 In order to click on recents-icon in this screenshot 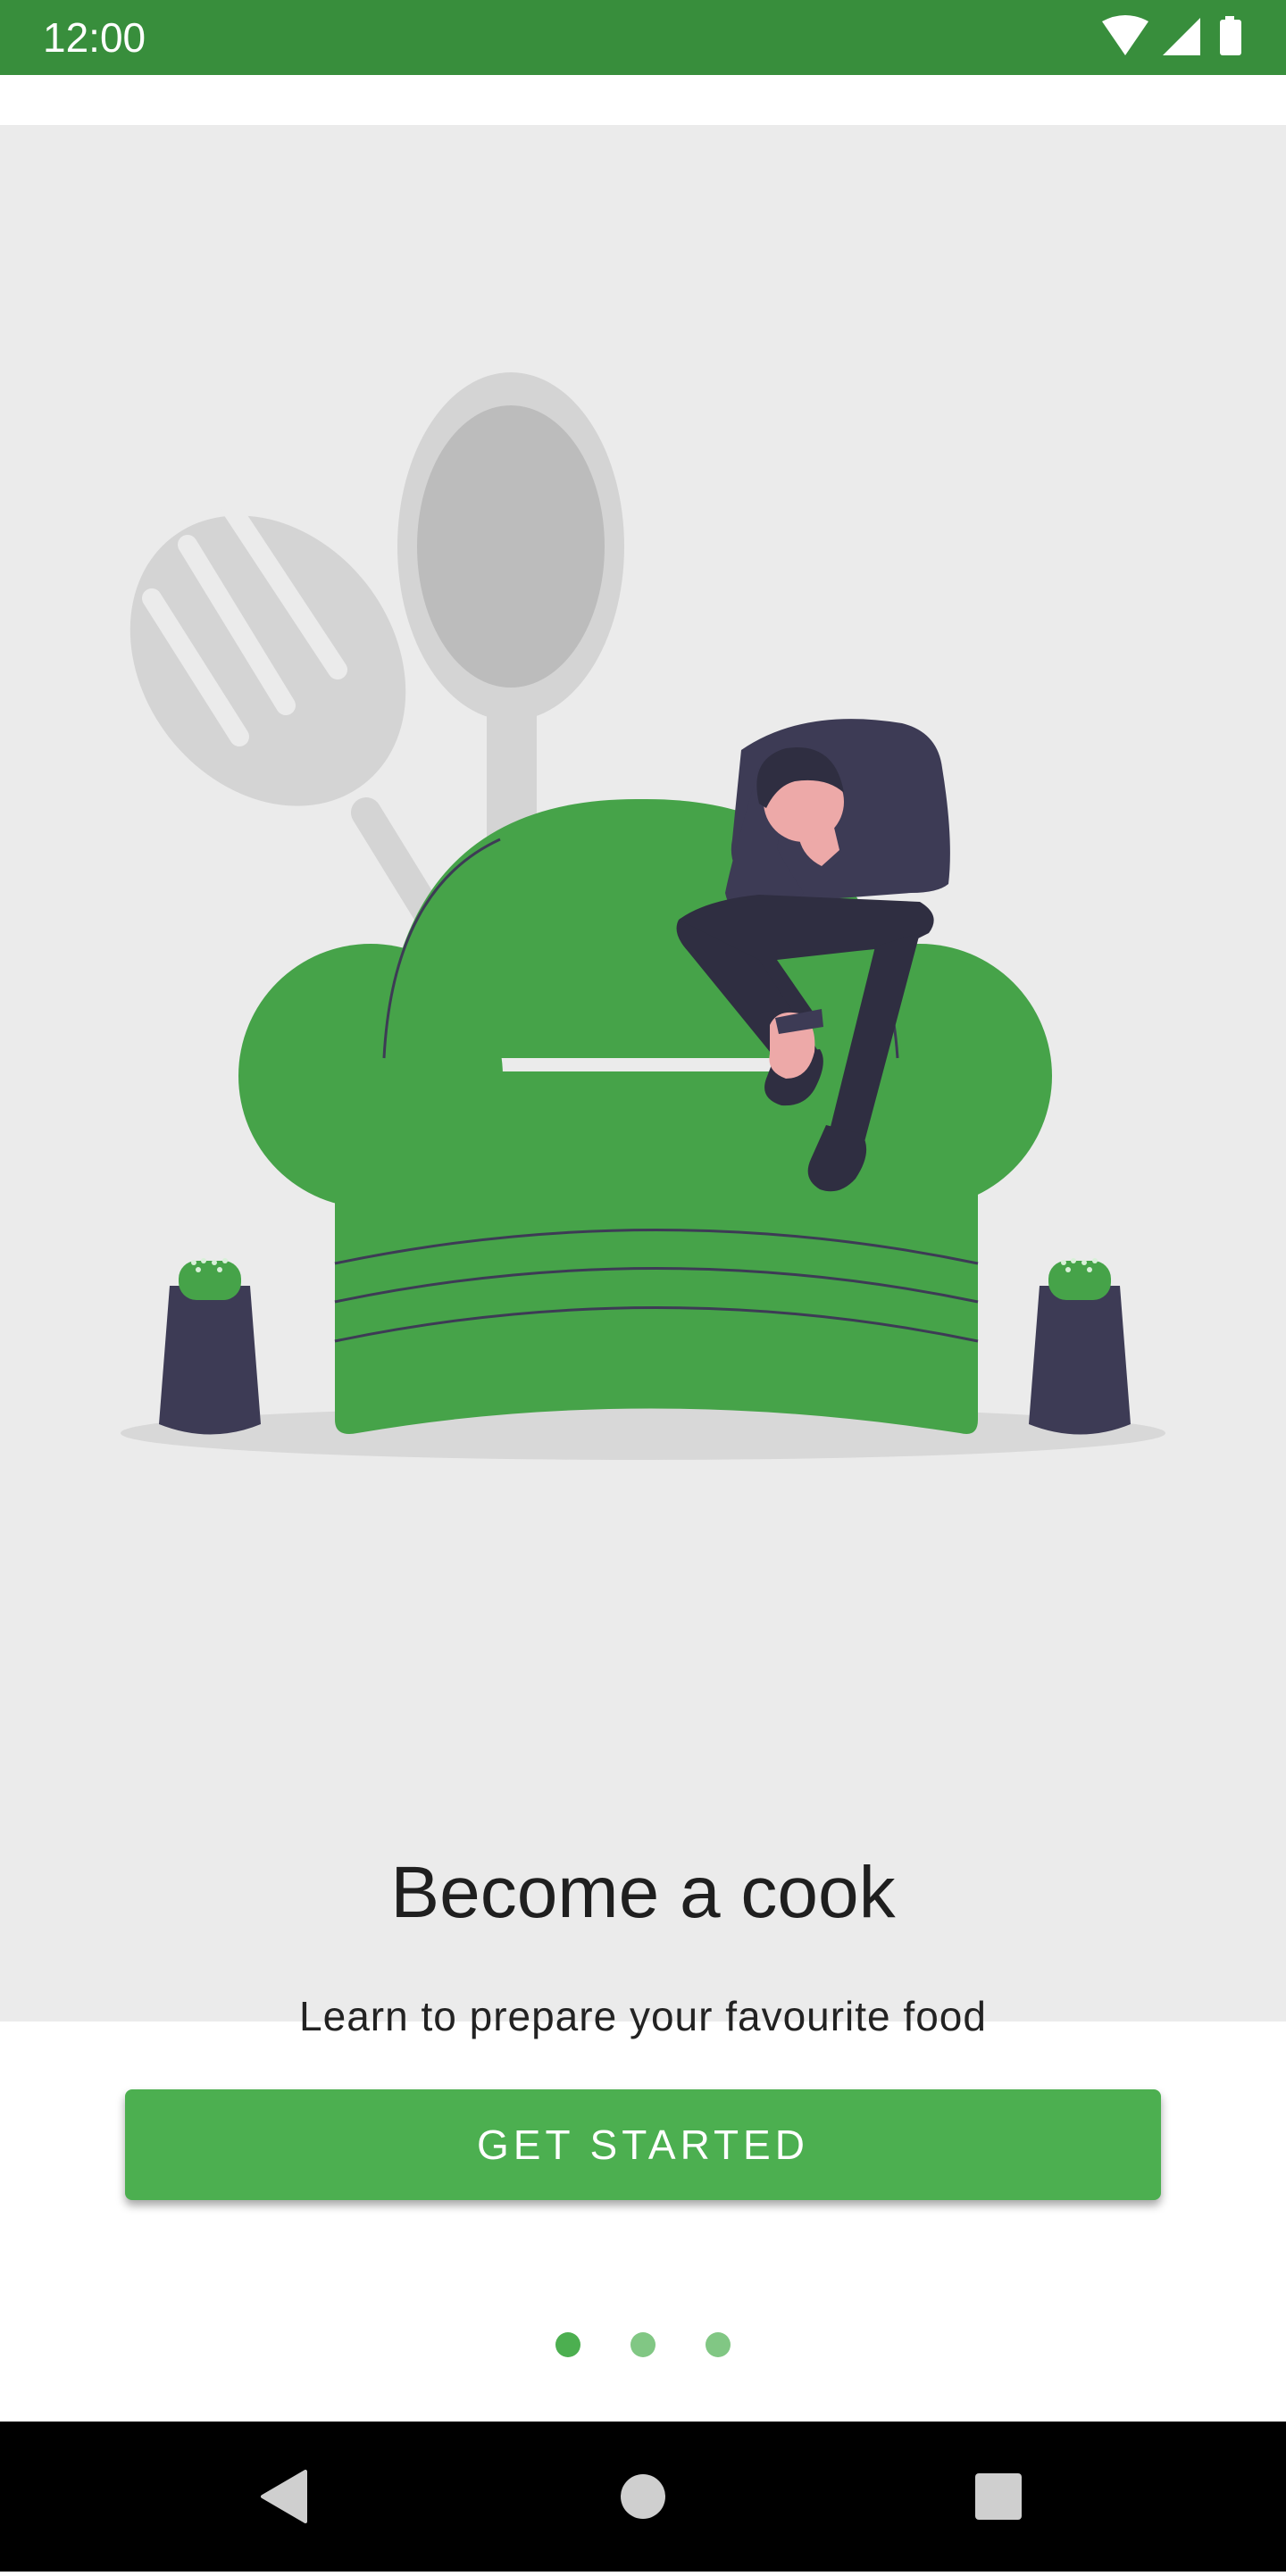, I will do `click(999, 2496)`.